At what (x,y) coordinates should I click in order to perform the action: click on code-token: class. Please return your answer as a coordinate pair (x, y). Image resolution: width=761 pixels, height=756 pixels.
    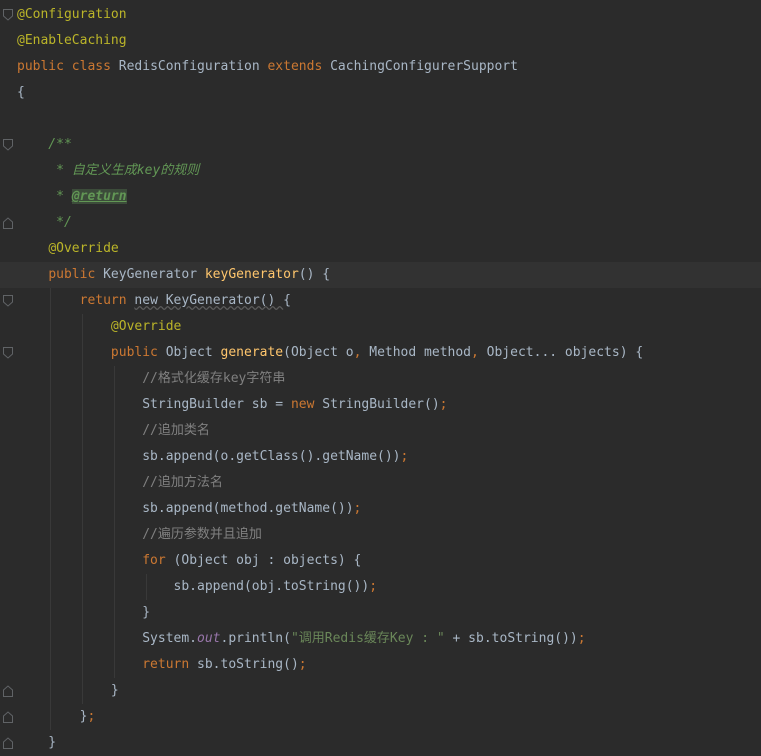
    Looking at the image, I should click on (95, 66).